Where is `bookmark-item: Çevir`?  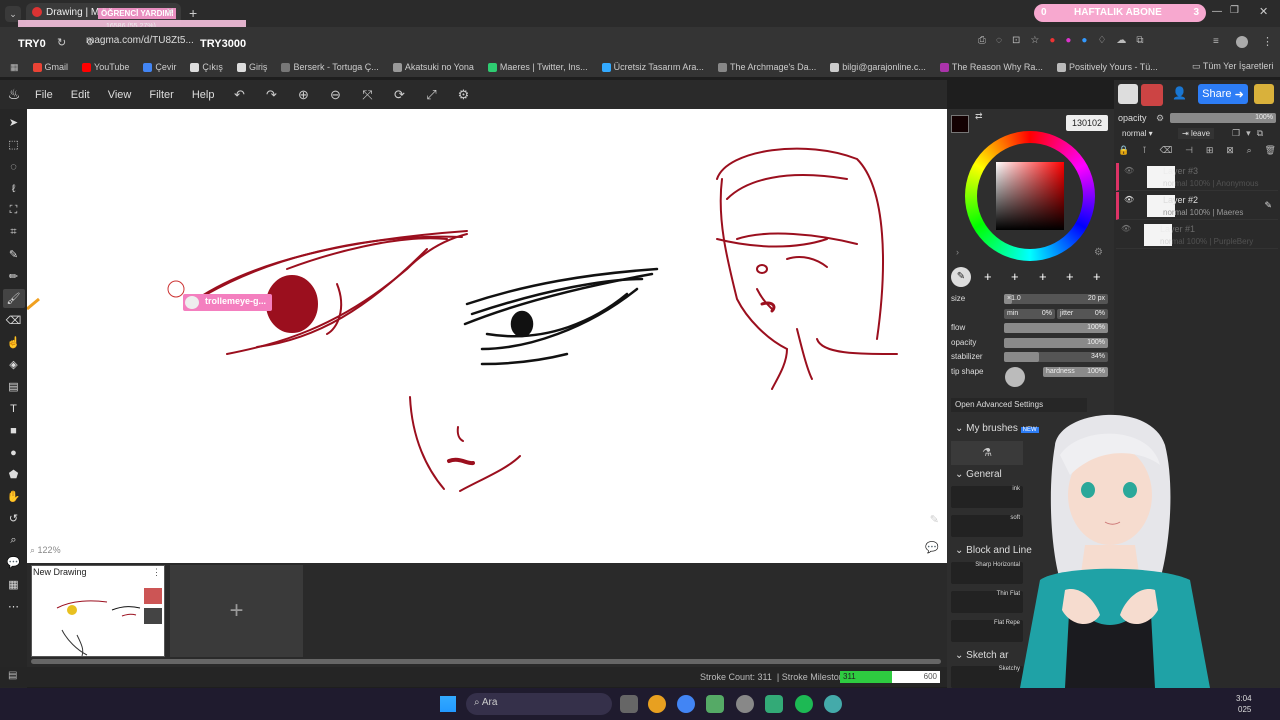 bookmark-item: Çevir is located at coordinates (159, 67).